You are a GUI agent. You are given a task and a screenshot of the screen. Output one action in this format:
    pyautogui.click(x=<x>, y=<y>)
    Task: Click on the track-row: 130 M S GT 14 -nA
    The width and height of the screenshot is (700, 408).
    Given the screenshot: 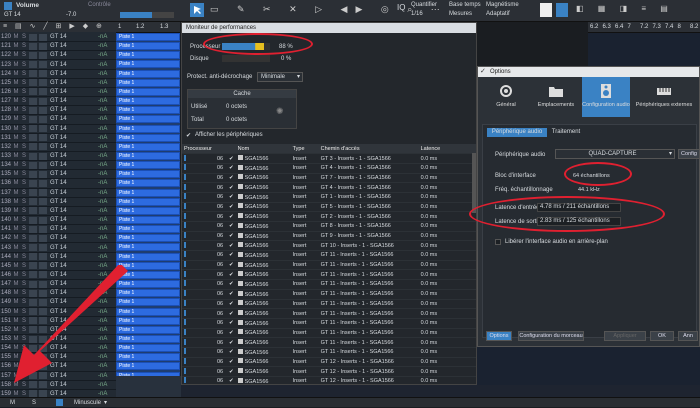 What is the action you would take?
    pyautogui.click(x=58, y=129)
    